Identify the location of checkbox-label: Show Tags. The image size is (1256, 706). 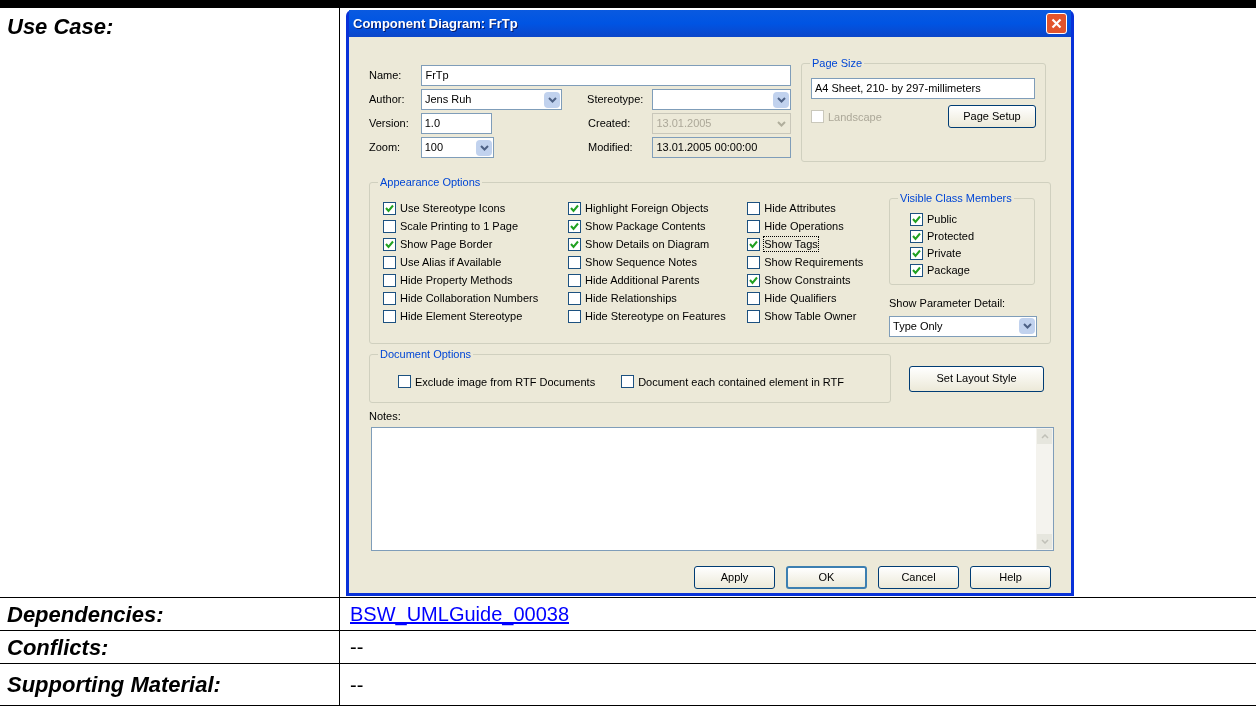
(791, 244).